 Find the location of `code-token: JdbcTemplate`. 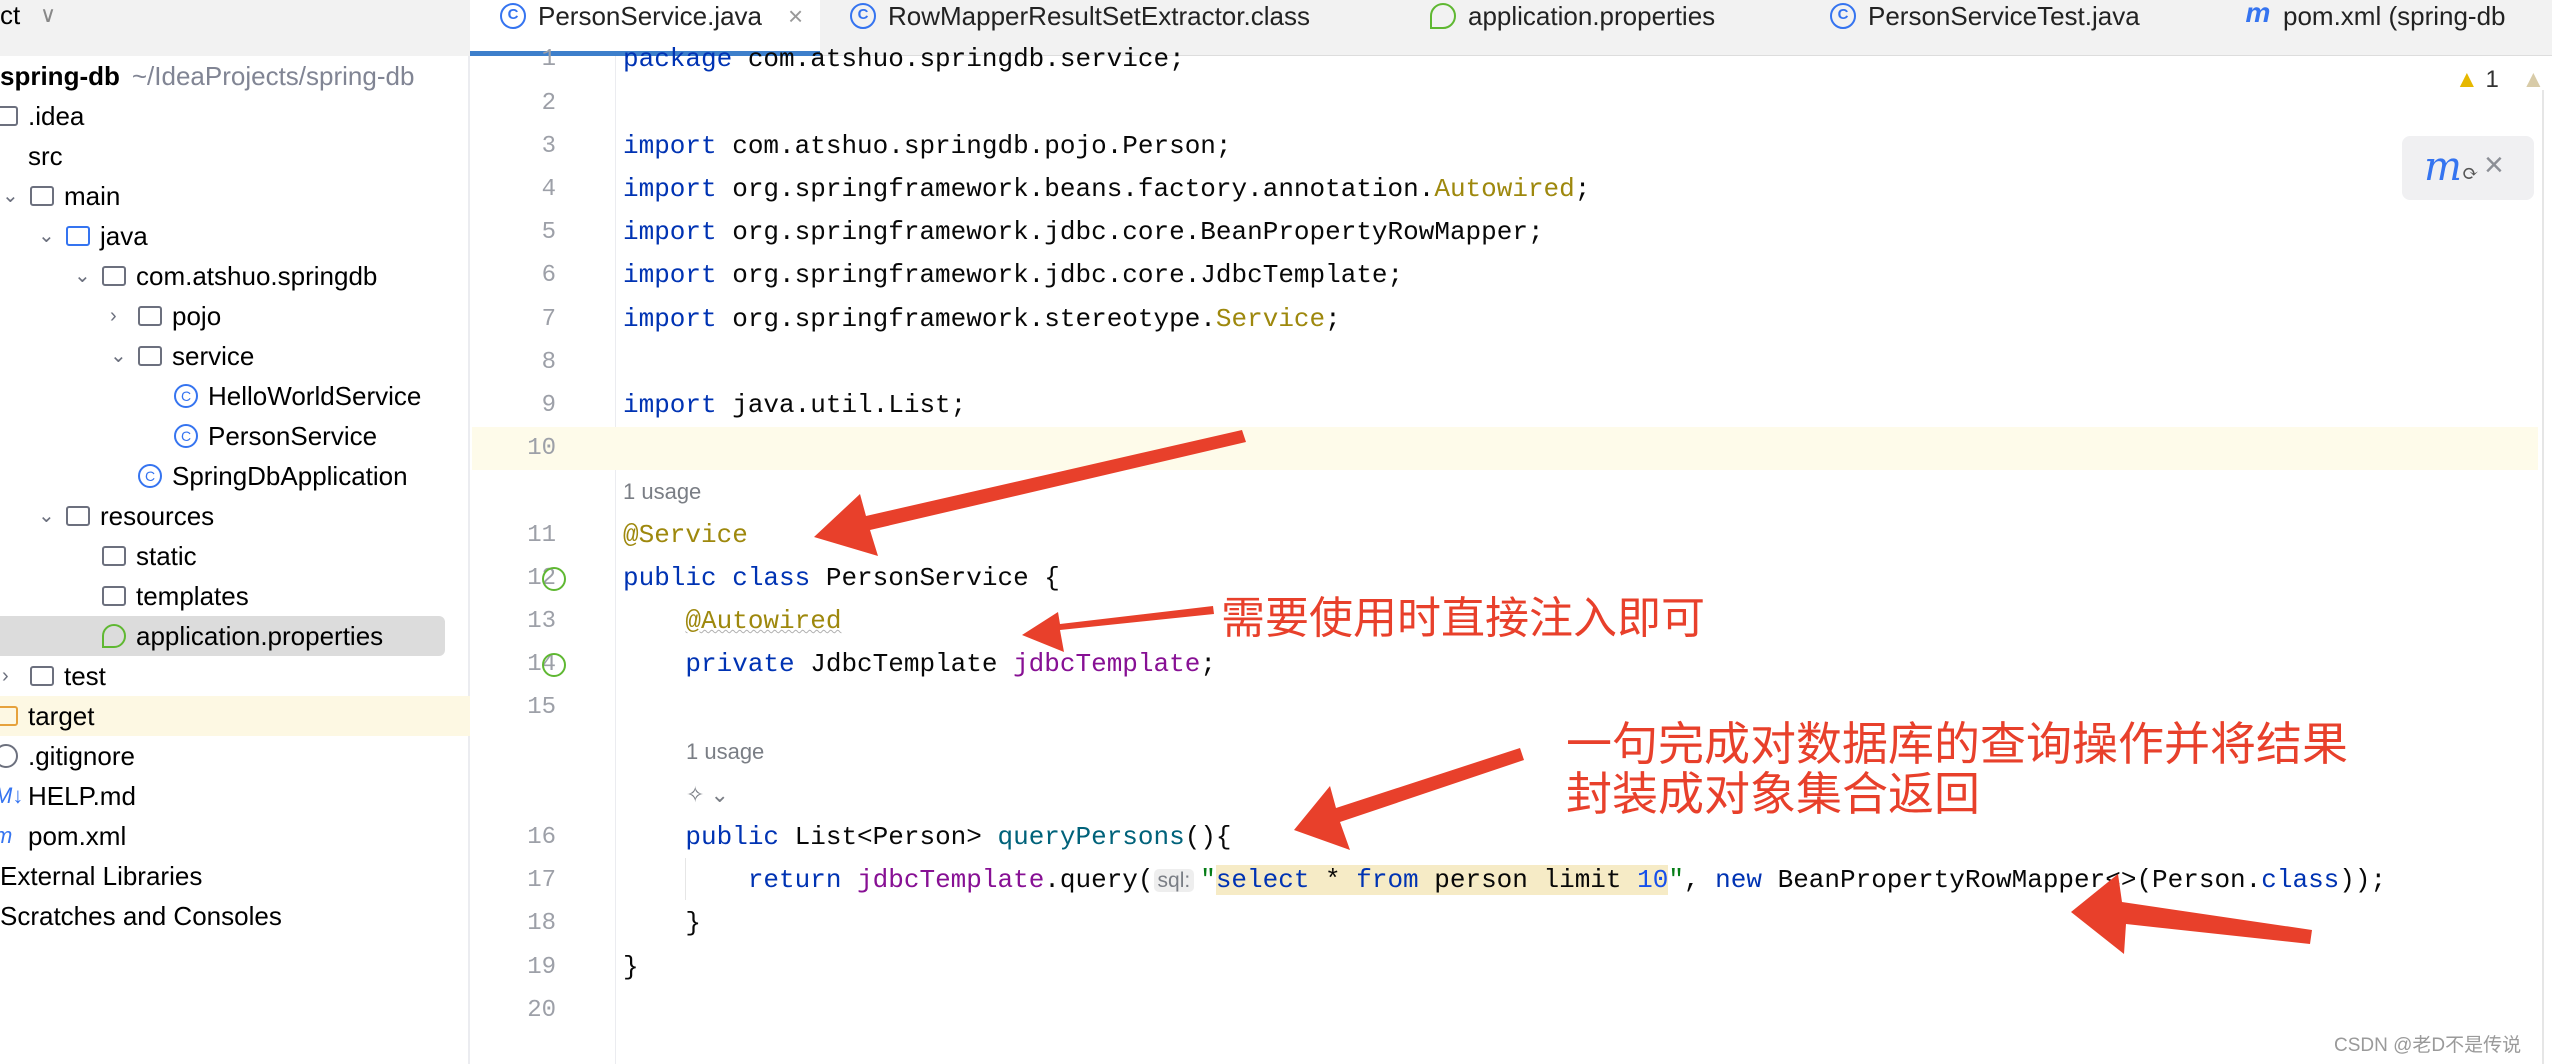

code-token: JdbcTemplate is located at coordinates (904, 664).